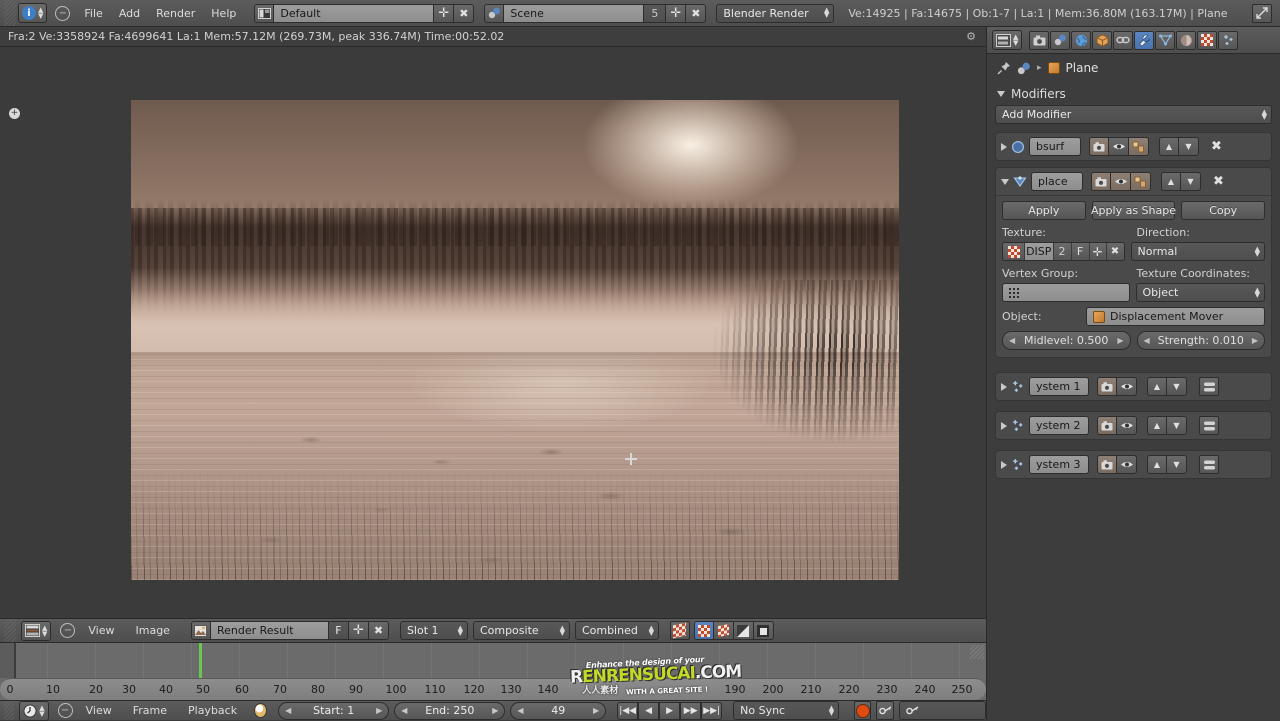 The height and width of the screenshot is (721, 1280). Describe the element at coordinates (223, 13) in the screenshot. I see `menu-help: Help` at that location.